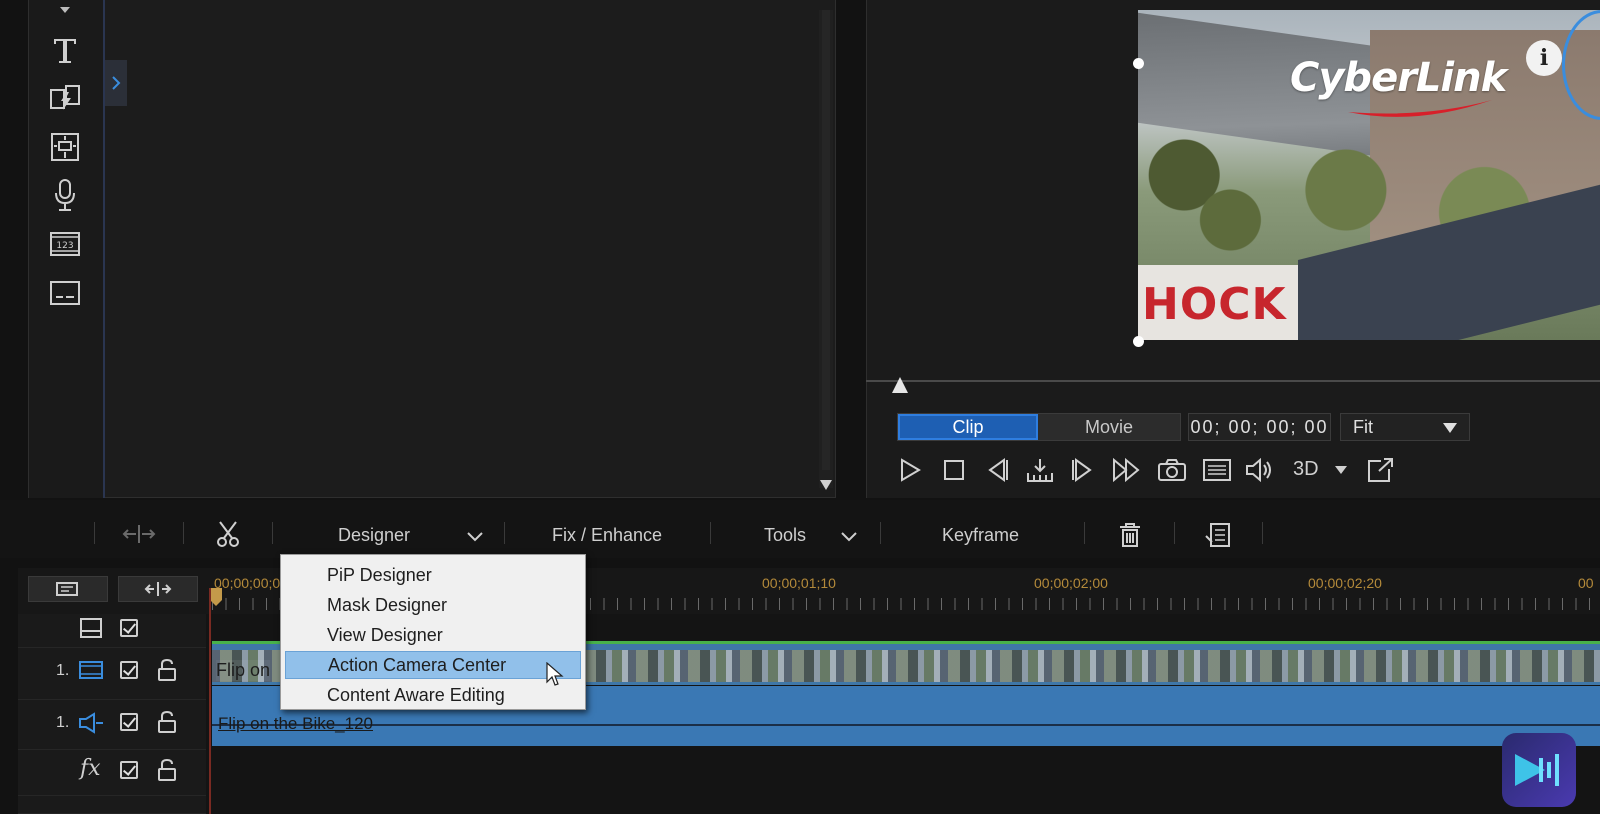 The width and height of the screenshot is (1600, 814). What do you see at coordinates (826, 250) in the screenshot?
I see `library-scrollbar` at bounding box center [826, 250].